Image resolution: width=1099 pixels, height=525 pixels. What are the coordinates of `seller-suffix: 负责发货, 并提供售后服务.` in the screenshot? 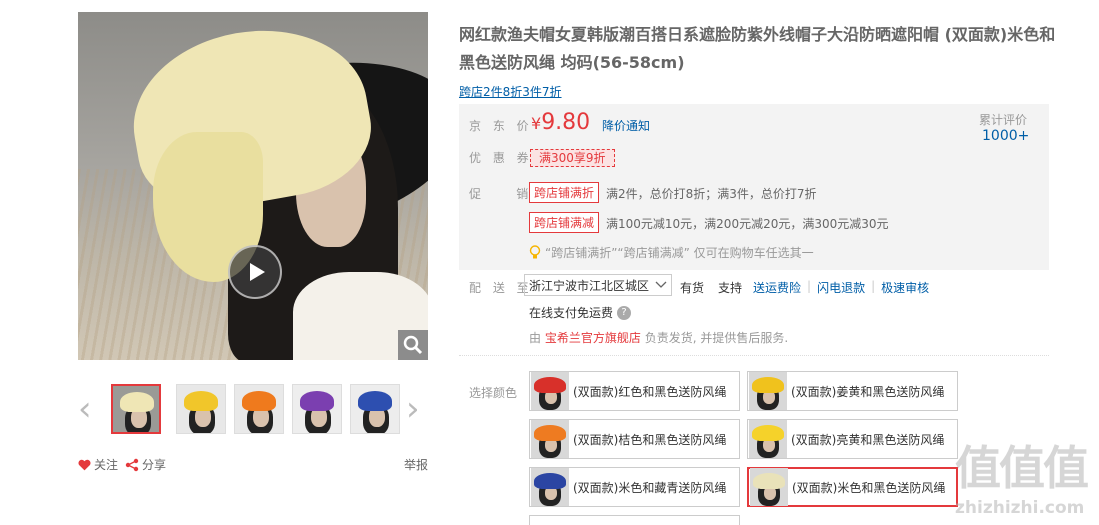 It's located at (716, 338).